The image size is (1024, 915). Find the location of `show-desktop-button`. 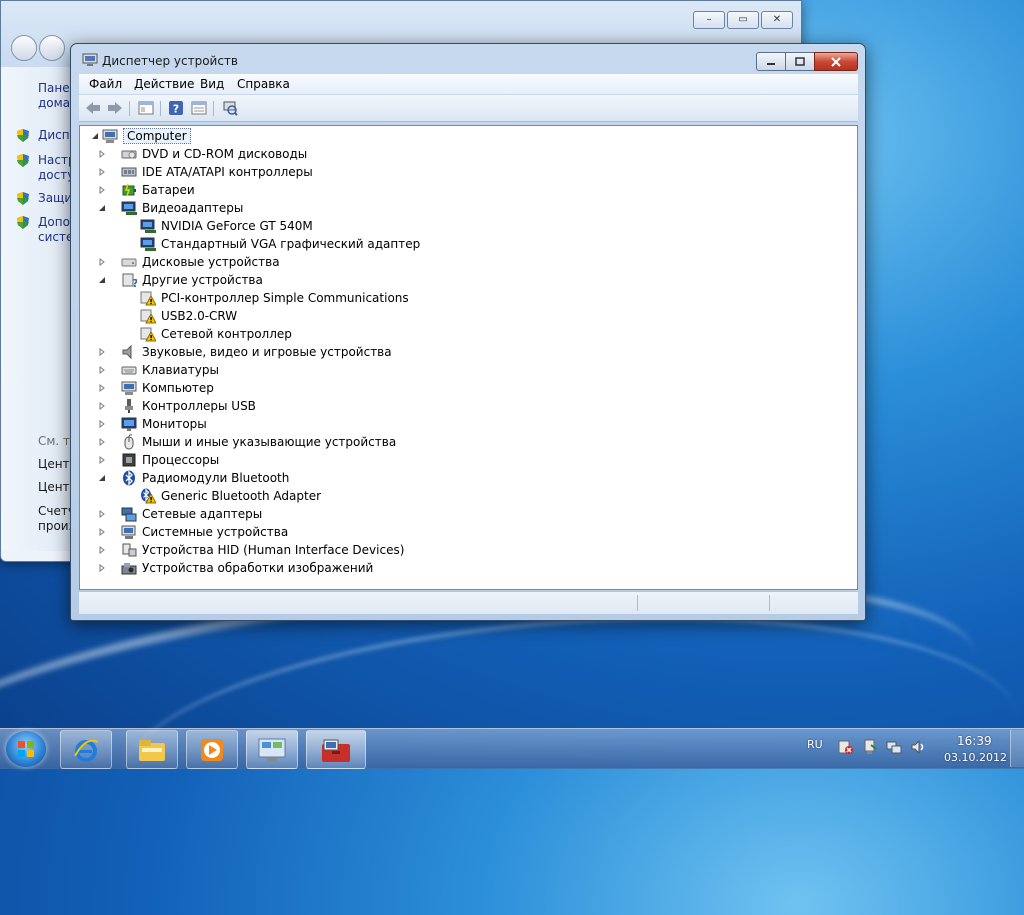

show-desktop-button is located at coordinates (1017, 748).